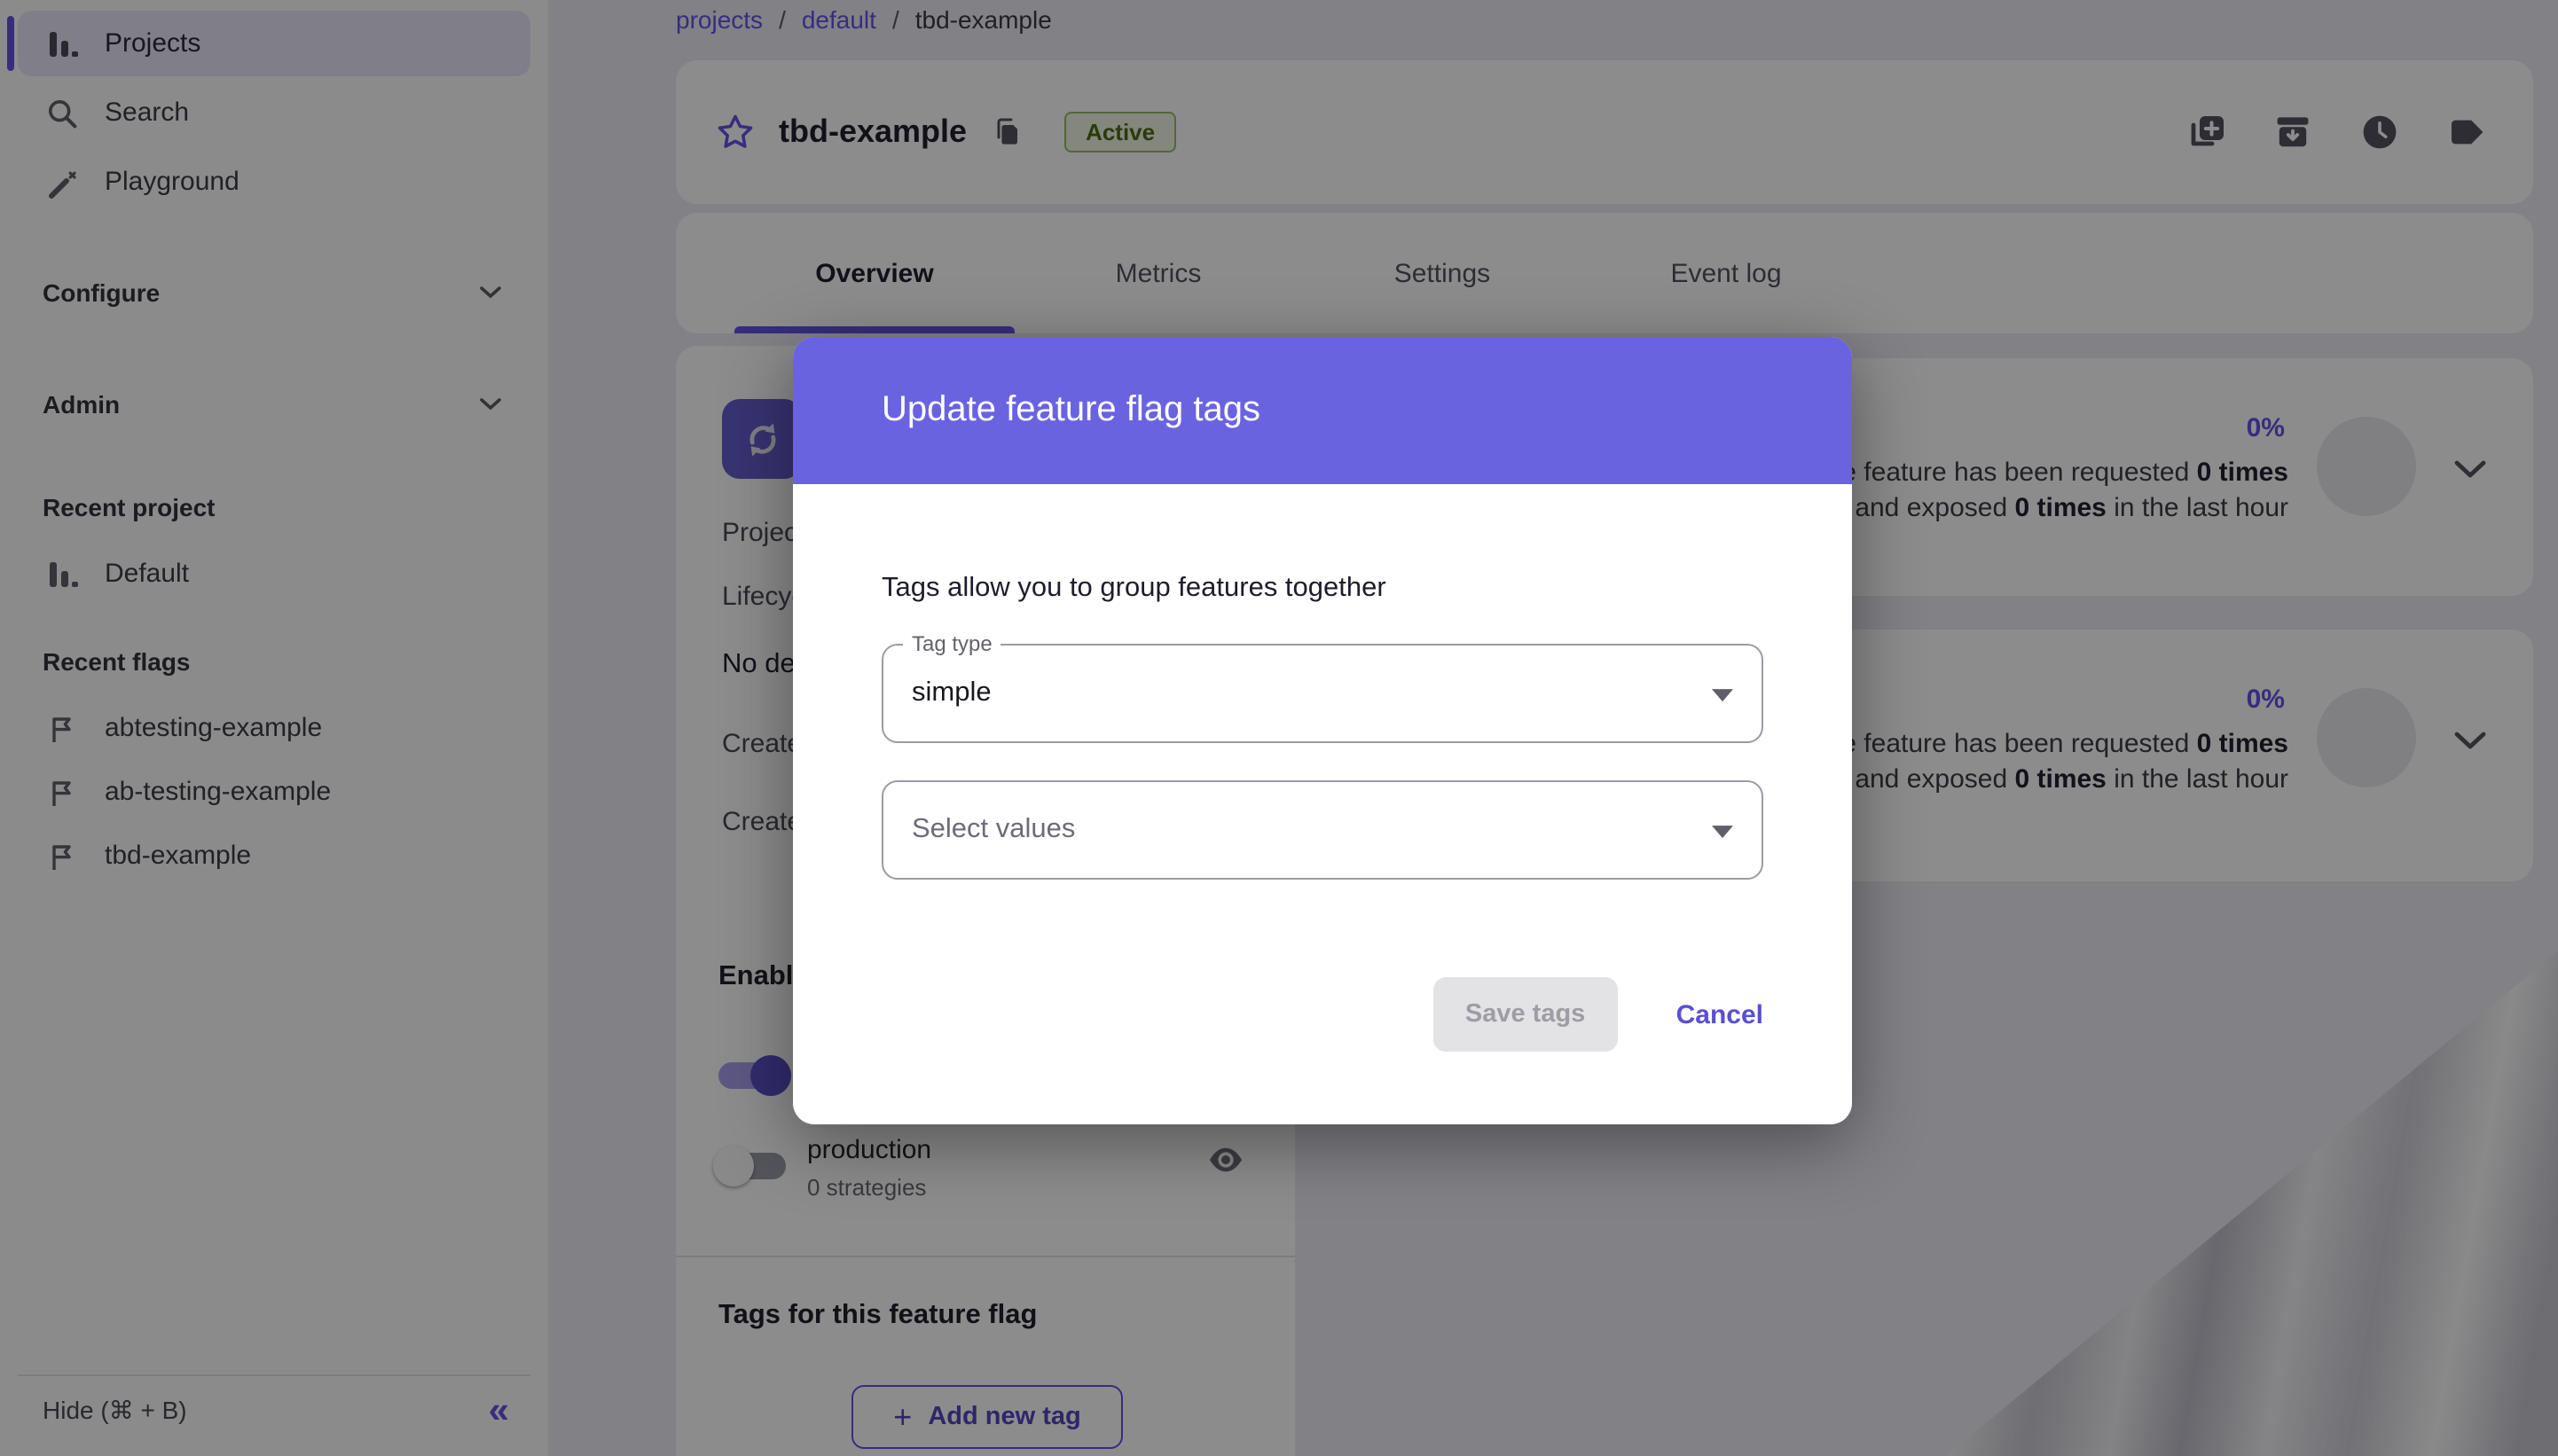 This screenshot has height=1456, width=2558. I want to click on tag-type-value: simple, so click(952, 692).